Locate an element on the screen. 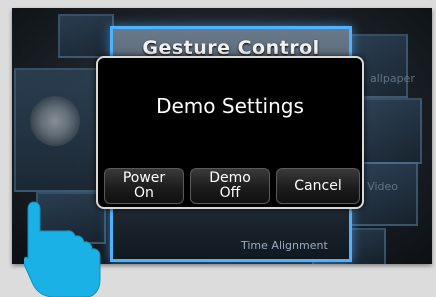  power-on-button: Power On is located at coordinates (144, 186).